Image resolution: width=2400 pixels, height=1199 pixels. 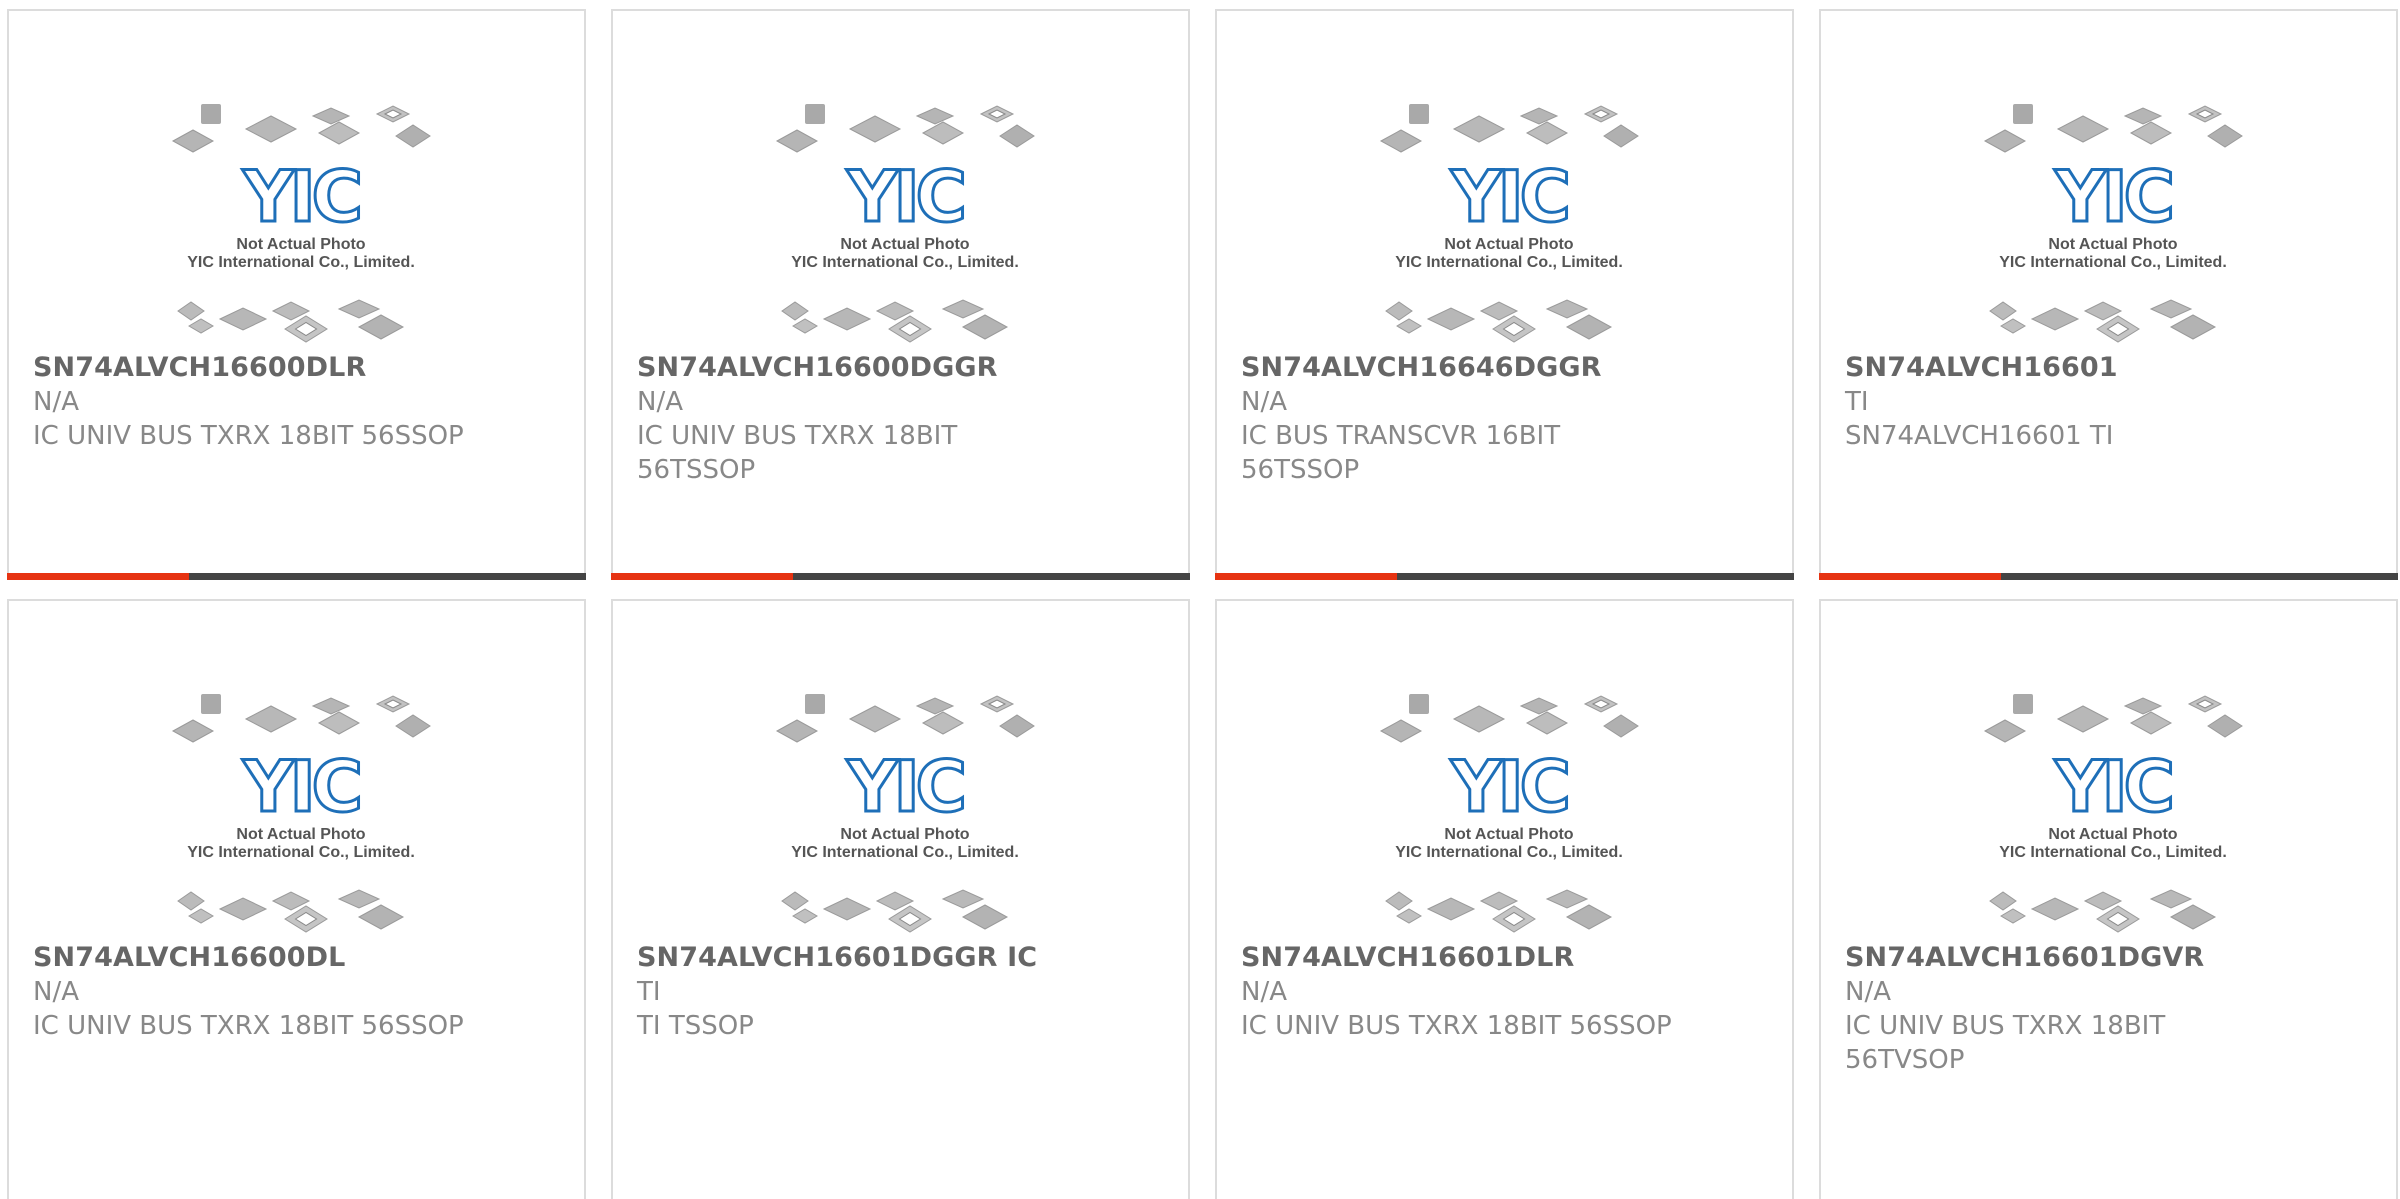 I want to click on product-part-number: SN74ALVCH16600DL, so click(x=298, y=958).